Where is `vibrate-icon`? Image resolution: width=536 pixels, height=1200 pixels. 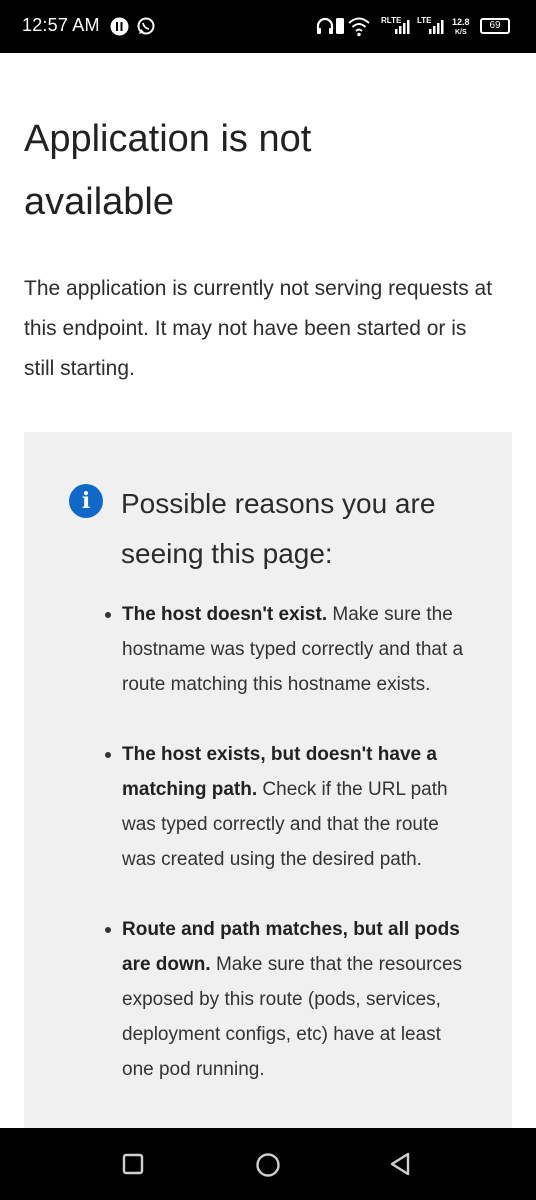
vibrate-icon is located at coordinates (340, 26).